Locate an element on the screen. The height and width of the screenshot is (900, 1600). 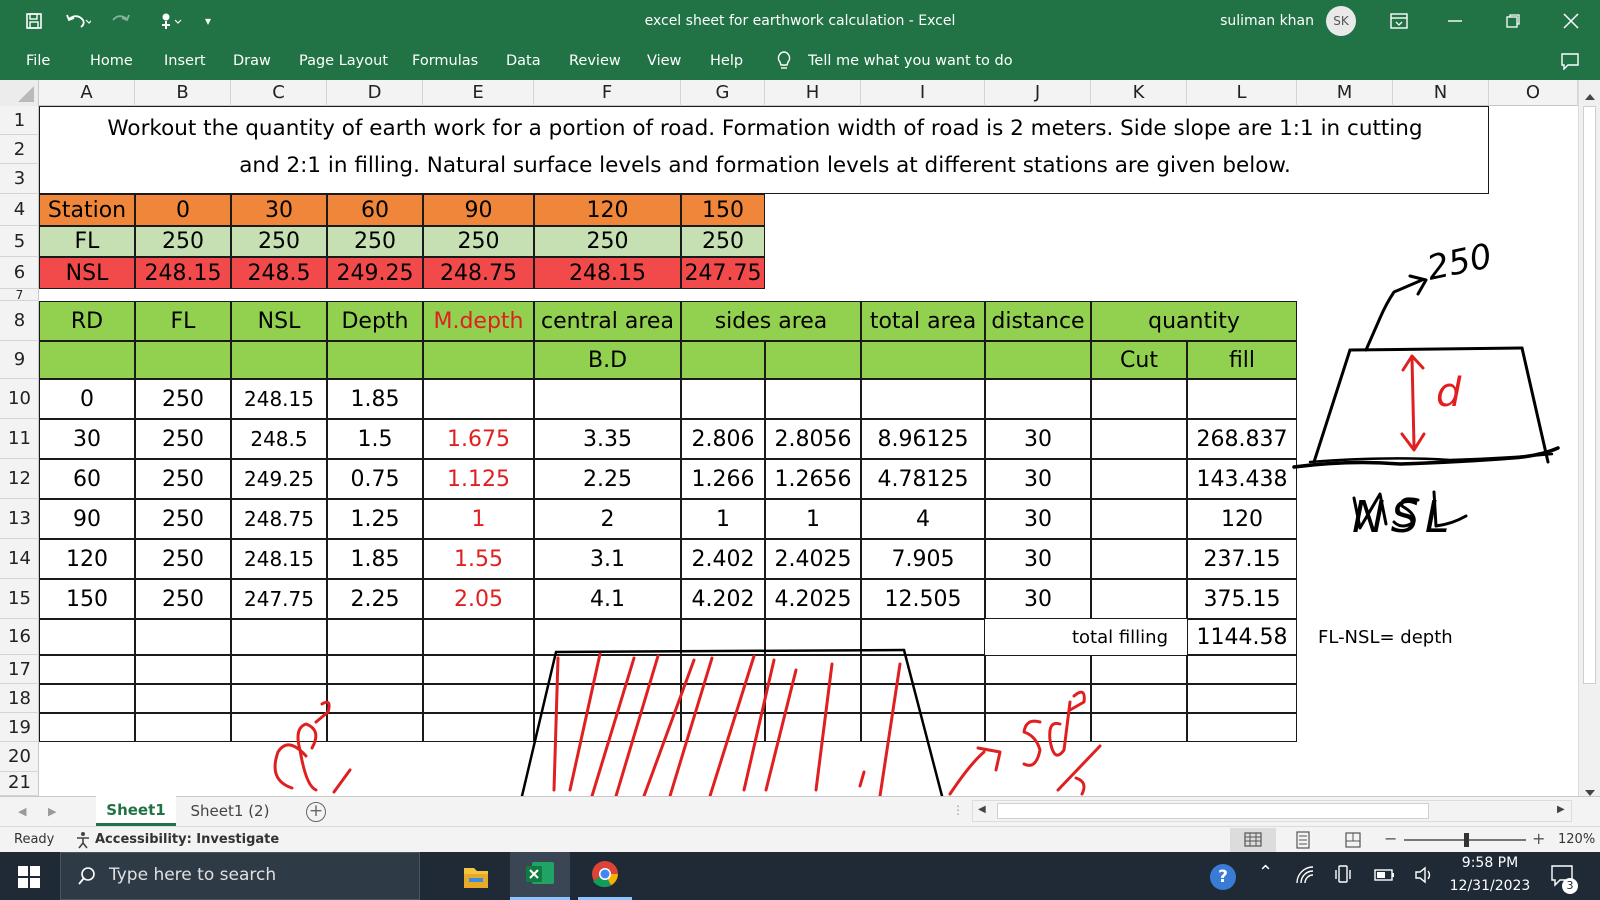
redo-icon is located at coordinates (124, 21).